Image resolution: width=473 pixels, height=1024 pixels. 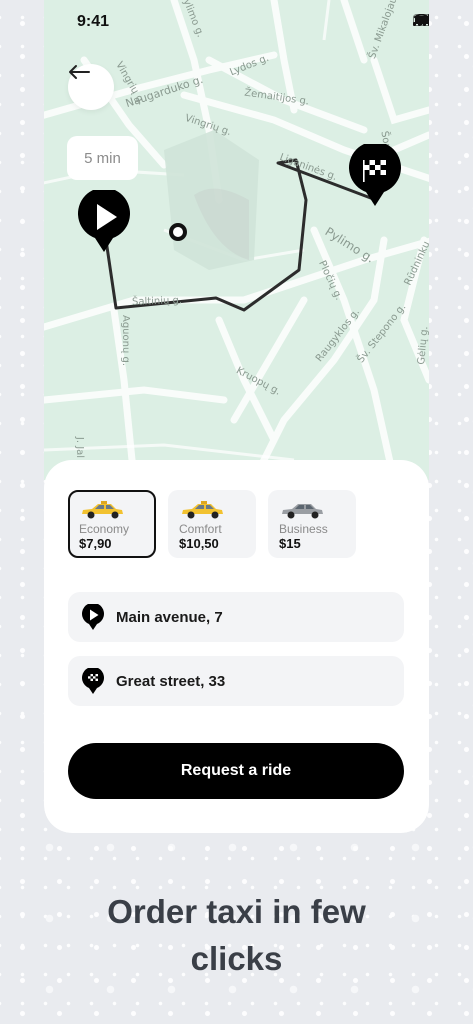 What do you see at coordinates (290, 543) in the screenshot?
I see `ride-option-price: $15` at bounding box center [290, 543].